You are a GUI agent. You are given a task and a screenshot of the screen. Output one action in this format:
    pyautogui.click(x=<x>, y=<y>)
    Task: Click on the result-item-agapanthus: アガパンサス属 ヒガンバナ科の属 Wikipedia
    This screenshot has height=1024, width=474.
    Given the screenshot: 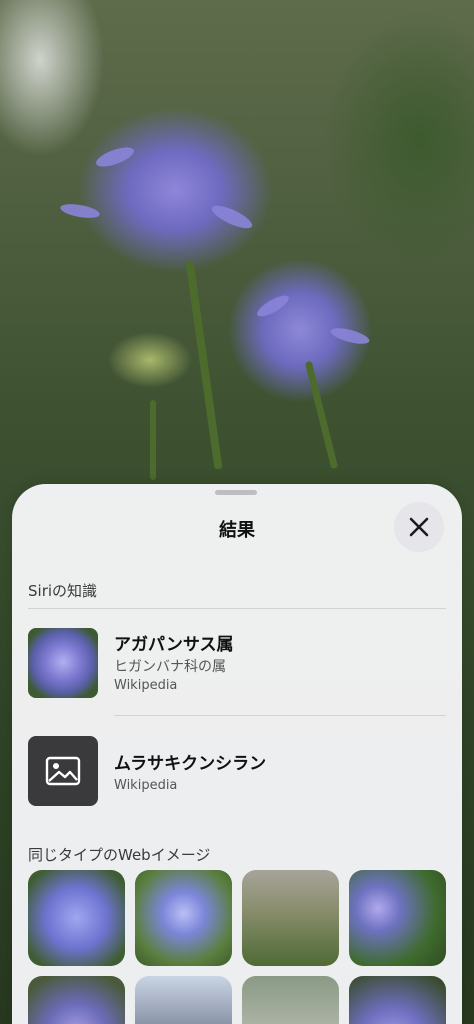 What is the action you would take?
    pyautogui.click(x=237, y=664)
    